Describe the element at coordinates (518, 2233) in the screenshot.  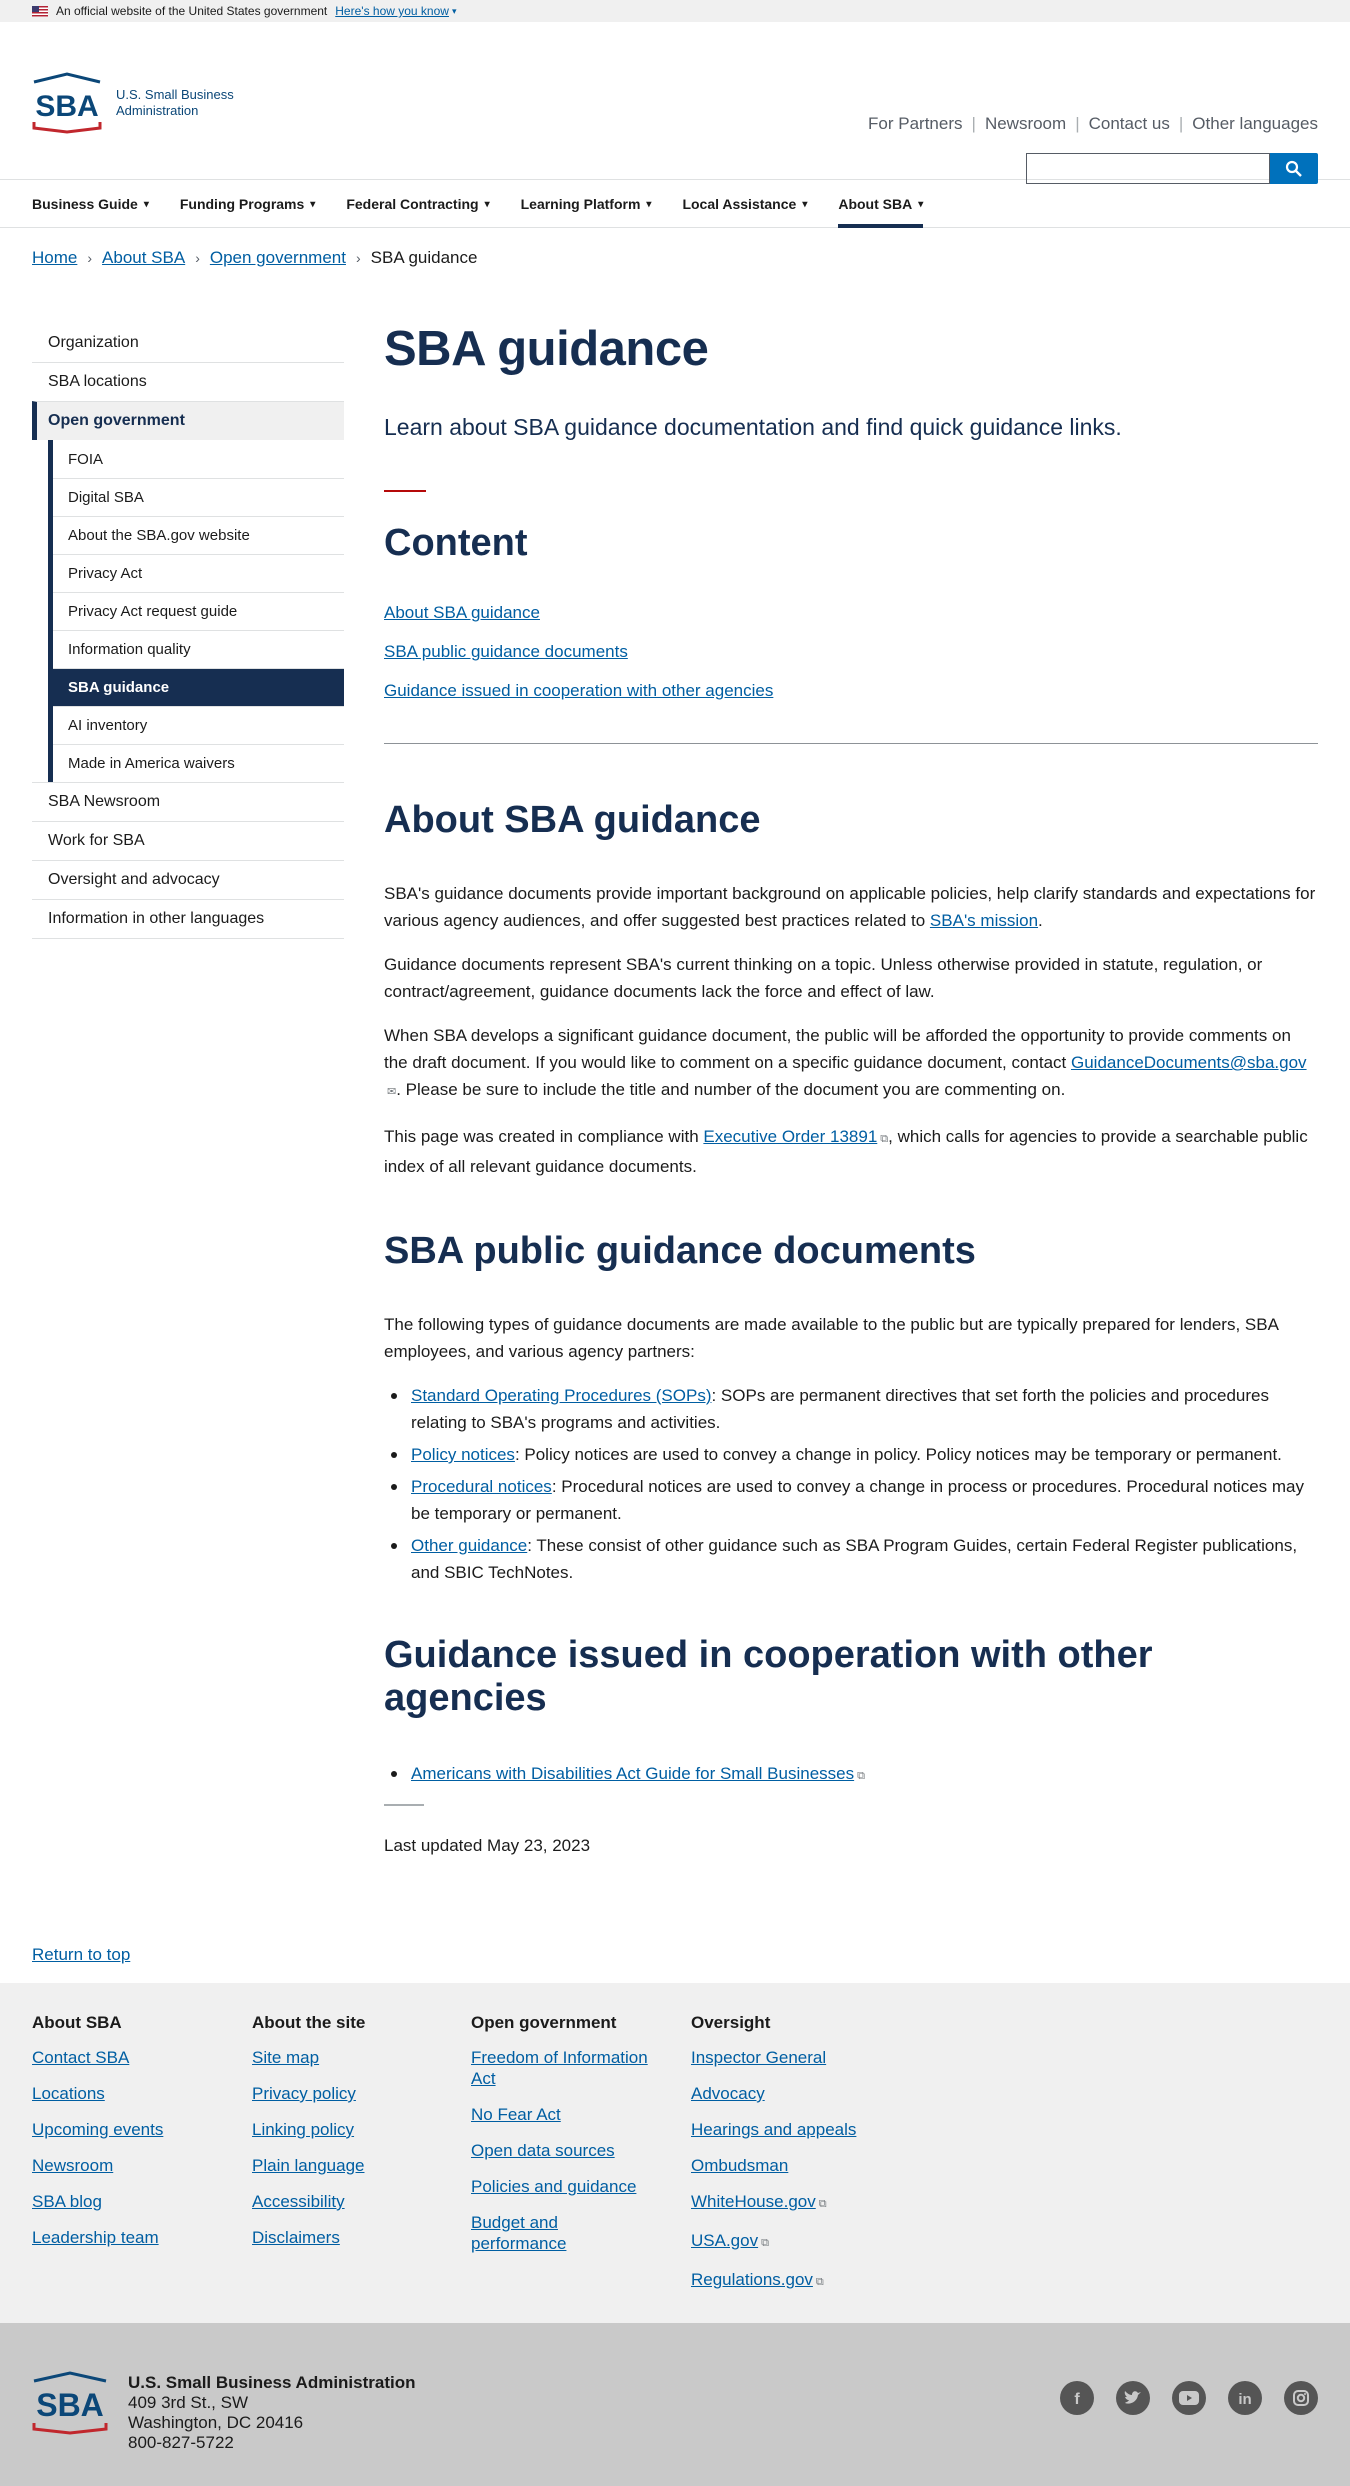
I see `footer-link: Budget and performance` at that location.